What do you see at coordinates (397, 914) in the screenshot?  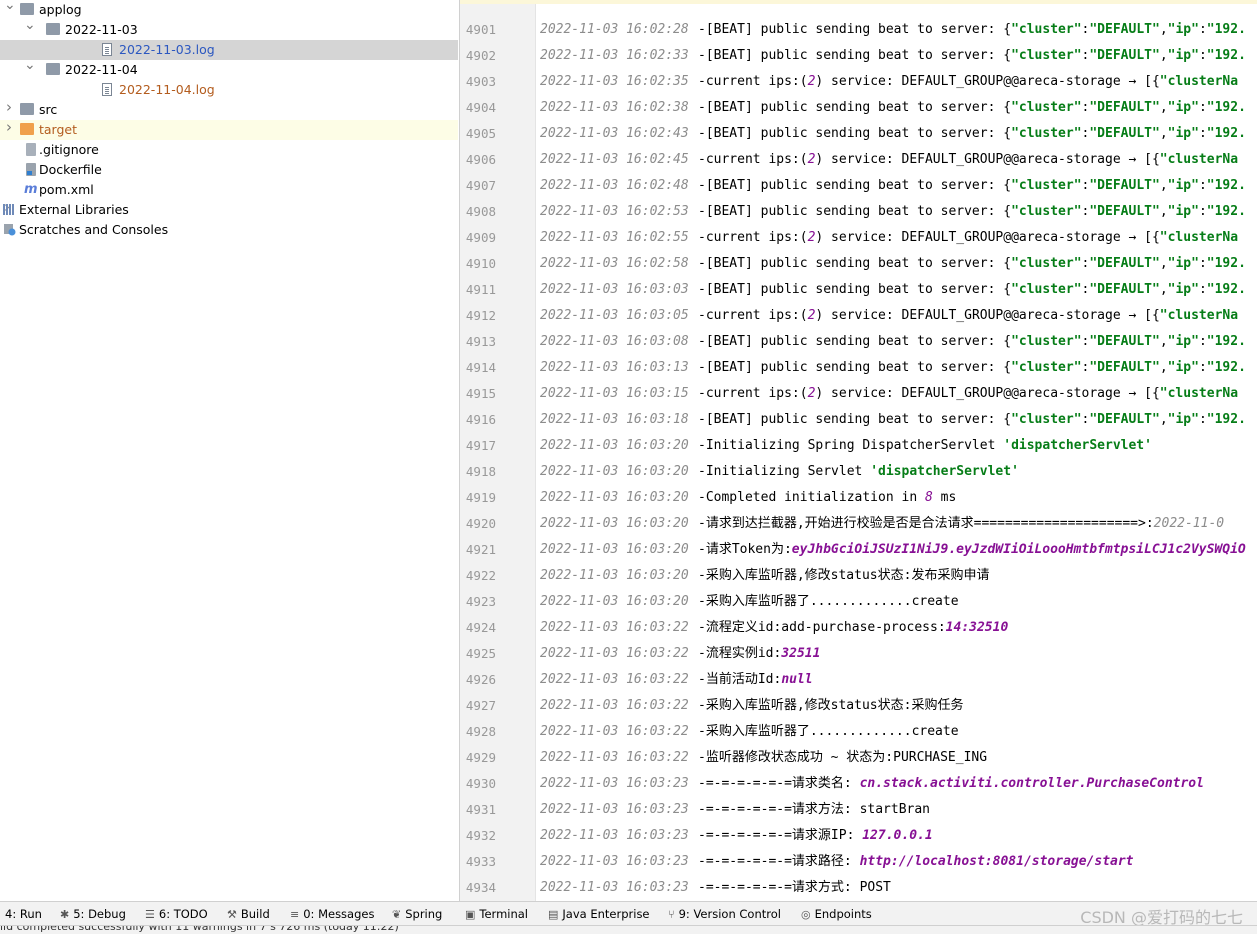 I see `spring-icon: ❦` at bounding box center [397, 914].